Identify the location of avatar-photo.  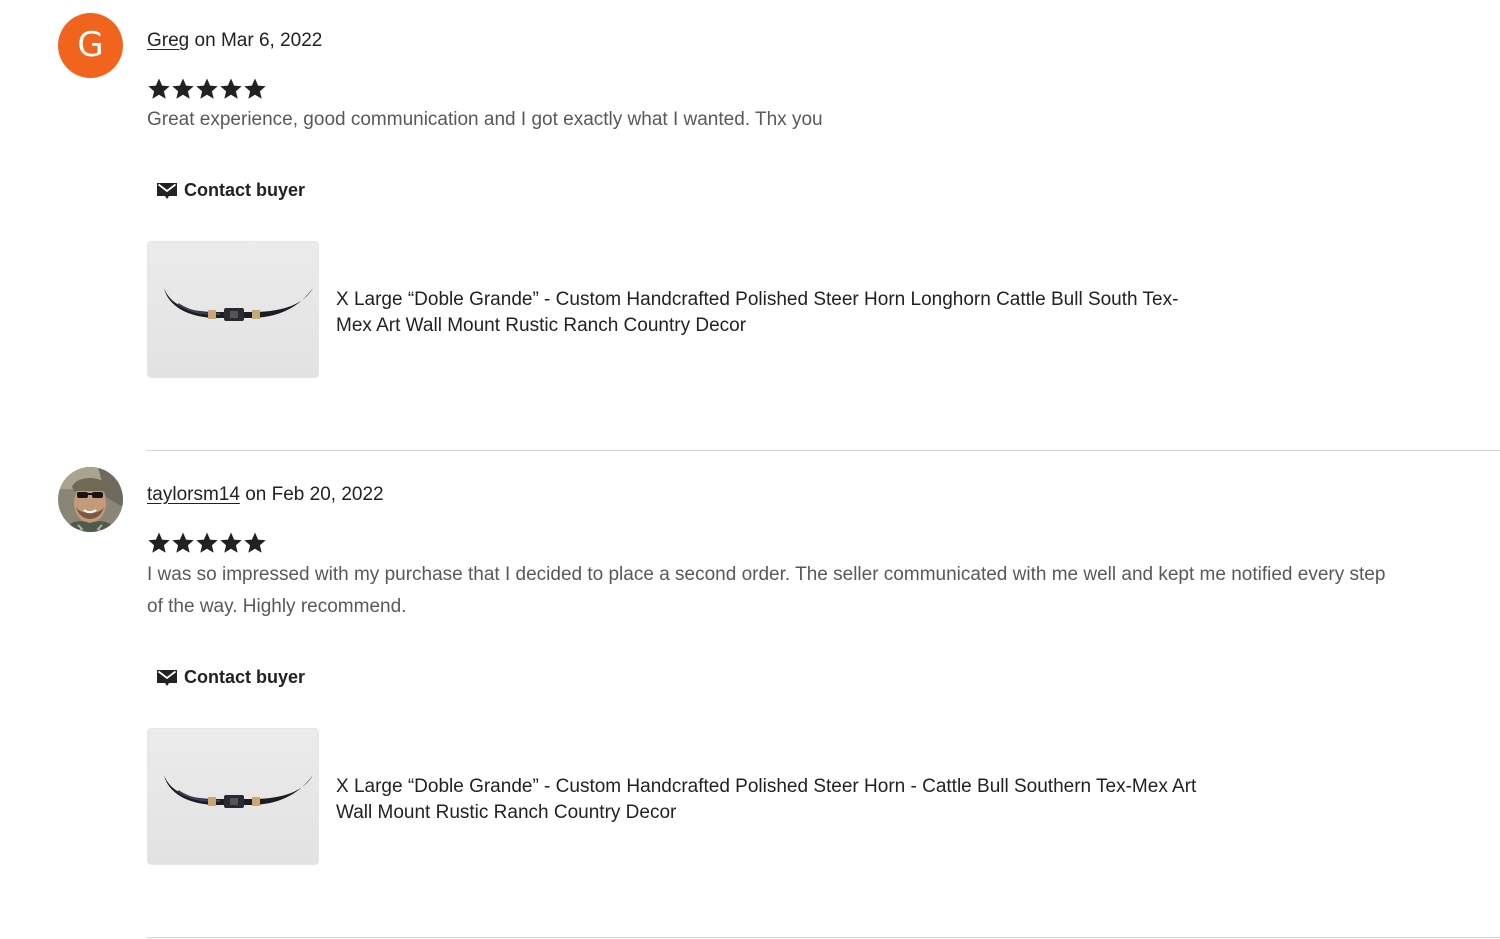
(90, 499).